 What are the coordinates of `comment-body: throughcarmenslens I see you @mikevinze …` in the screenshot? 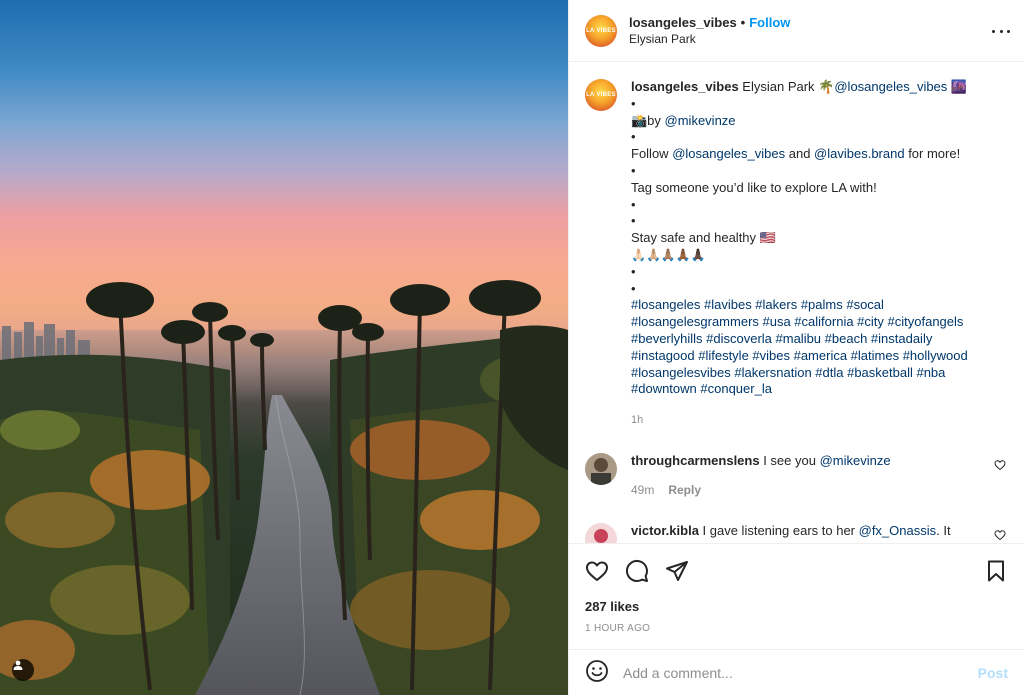 It's located at (807, 476).